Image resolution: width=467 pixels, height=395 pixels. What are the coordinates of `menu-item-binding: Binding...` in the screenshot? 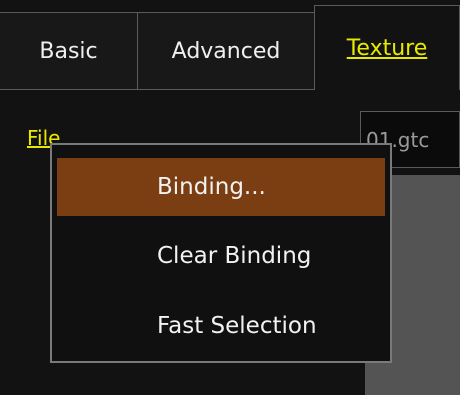 It's located at (221, 187).